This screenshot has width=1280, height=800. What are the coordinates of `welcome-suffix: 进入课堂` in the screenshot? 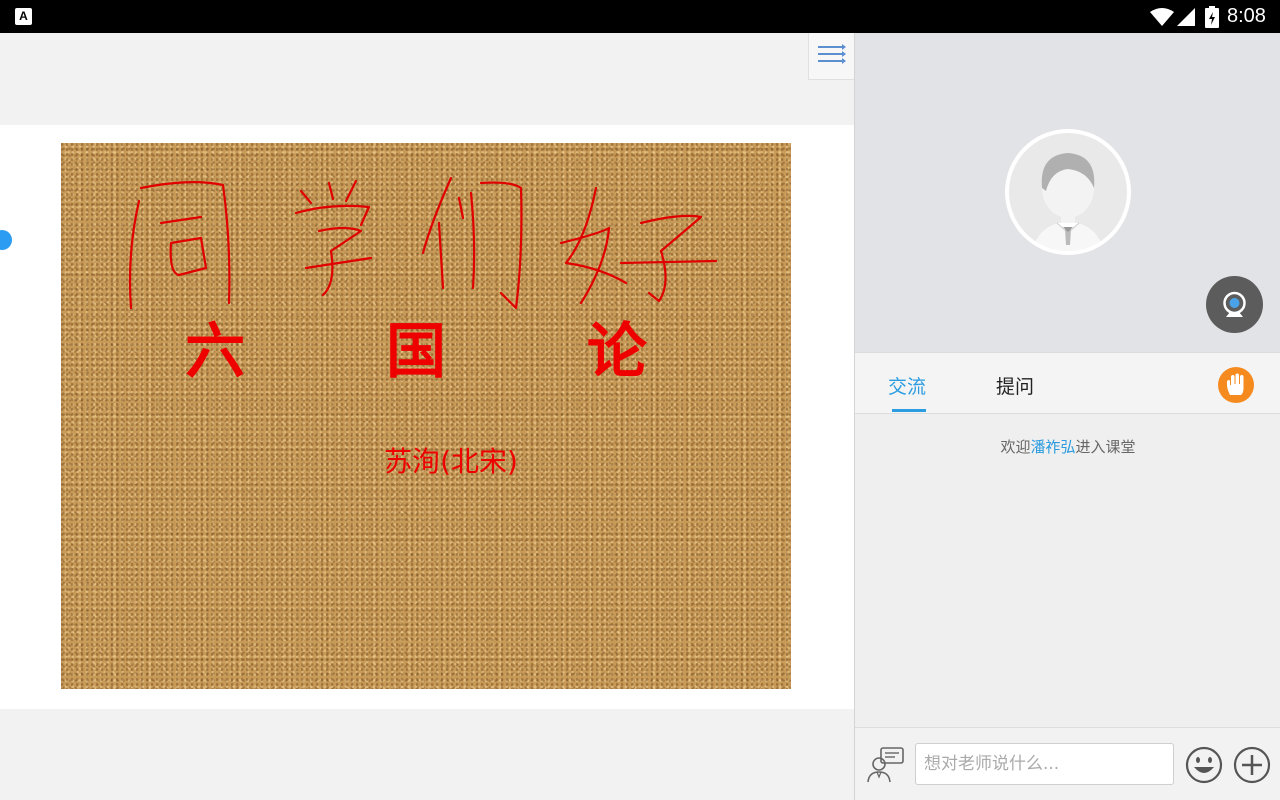 It's located at (1105, 447).